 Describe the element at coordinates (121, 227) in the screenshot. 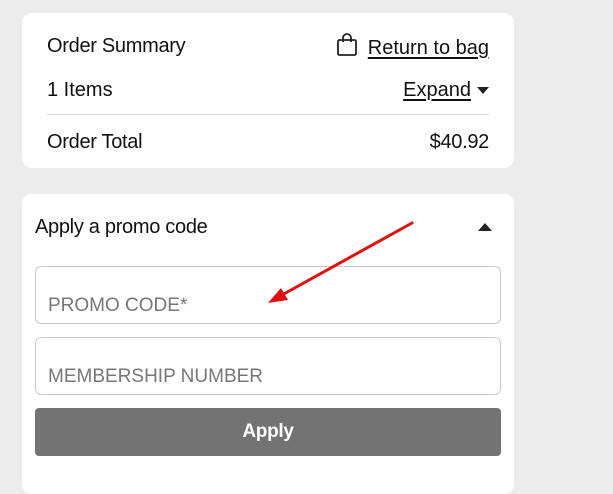

I see `promo-section-title: Apply a promo code` at that location.